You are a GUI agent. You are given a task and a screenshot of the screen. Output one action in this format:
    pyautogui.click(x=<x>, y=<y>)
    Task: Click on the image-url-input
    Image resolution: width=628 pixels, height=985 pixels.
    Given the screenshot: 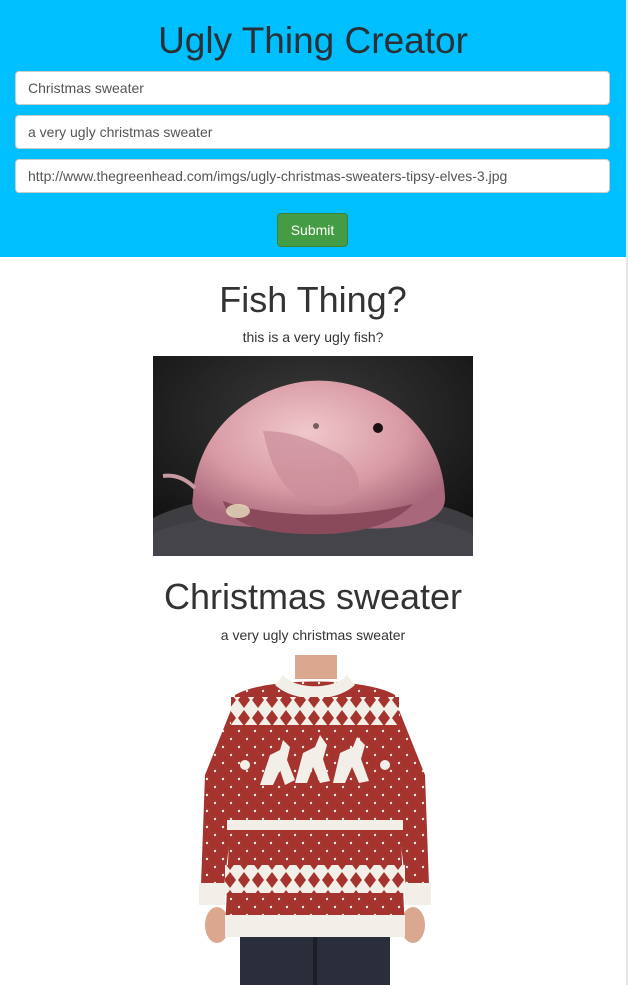 What is the action you would take?
    pyautogui.click(x=312, y=176)
    